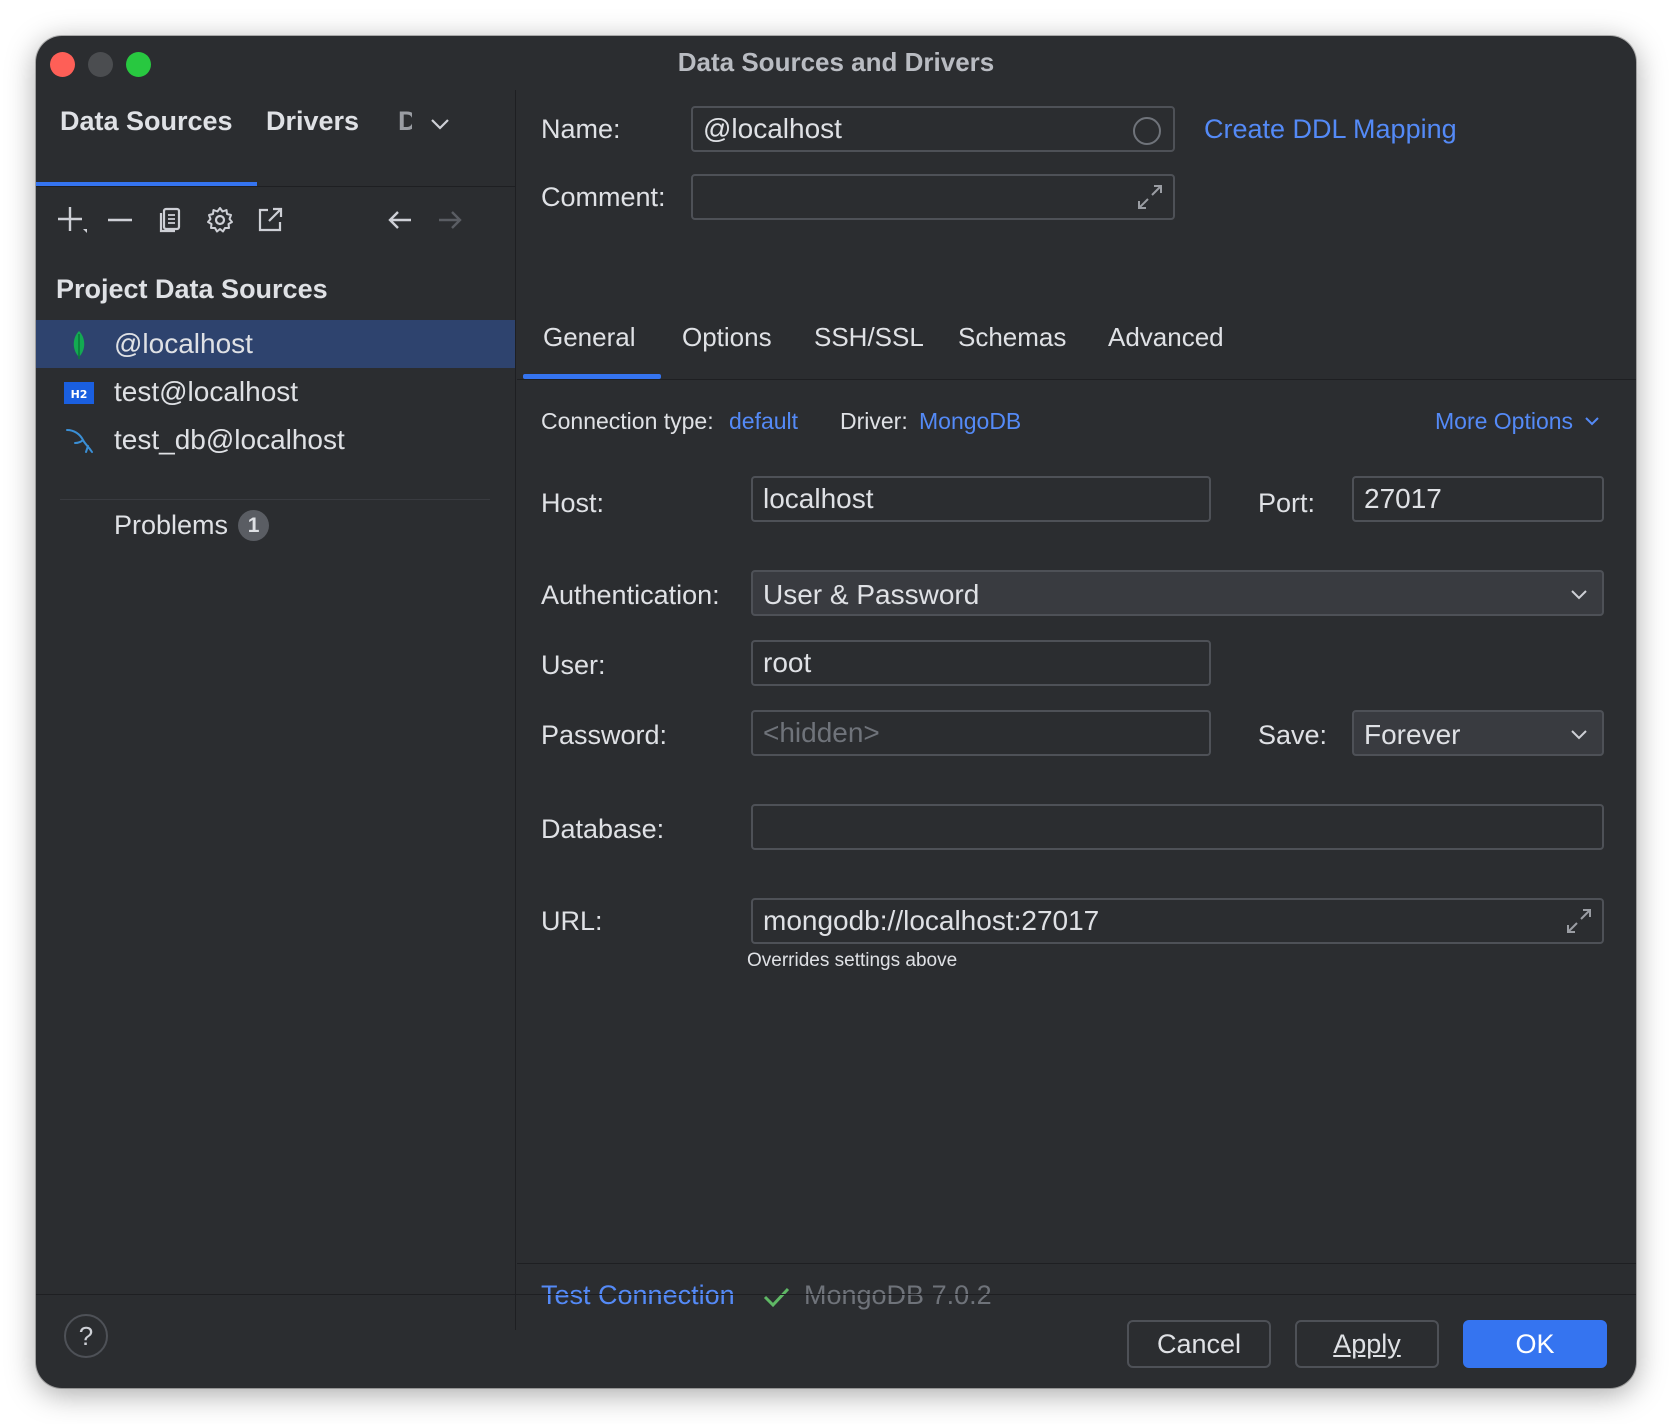 The height and width of the screenshot is (1424, 1672). What do you see at coordinates (1177, 593) in the screenshot?
I see `authentication-select: User & Password` at bounding box center [1177, 593].